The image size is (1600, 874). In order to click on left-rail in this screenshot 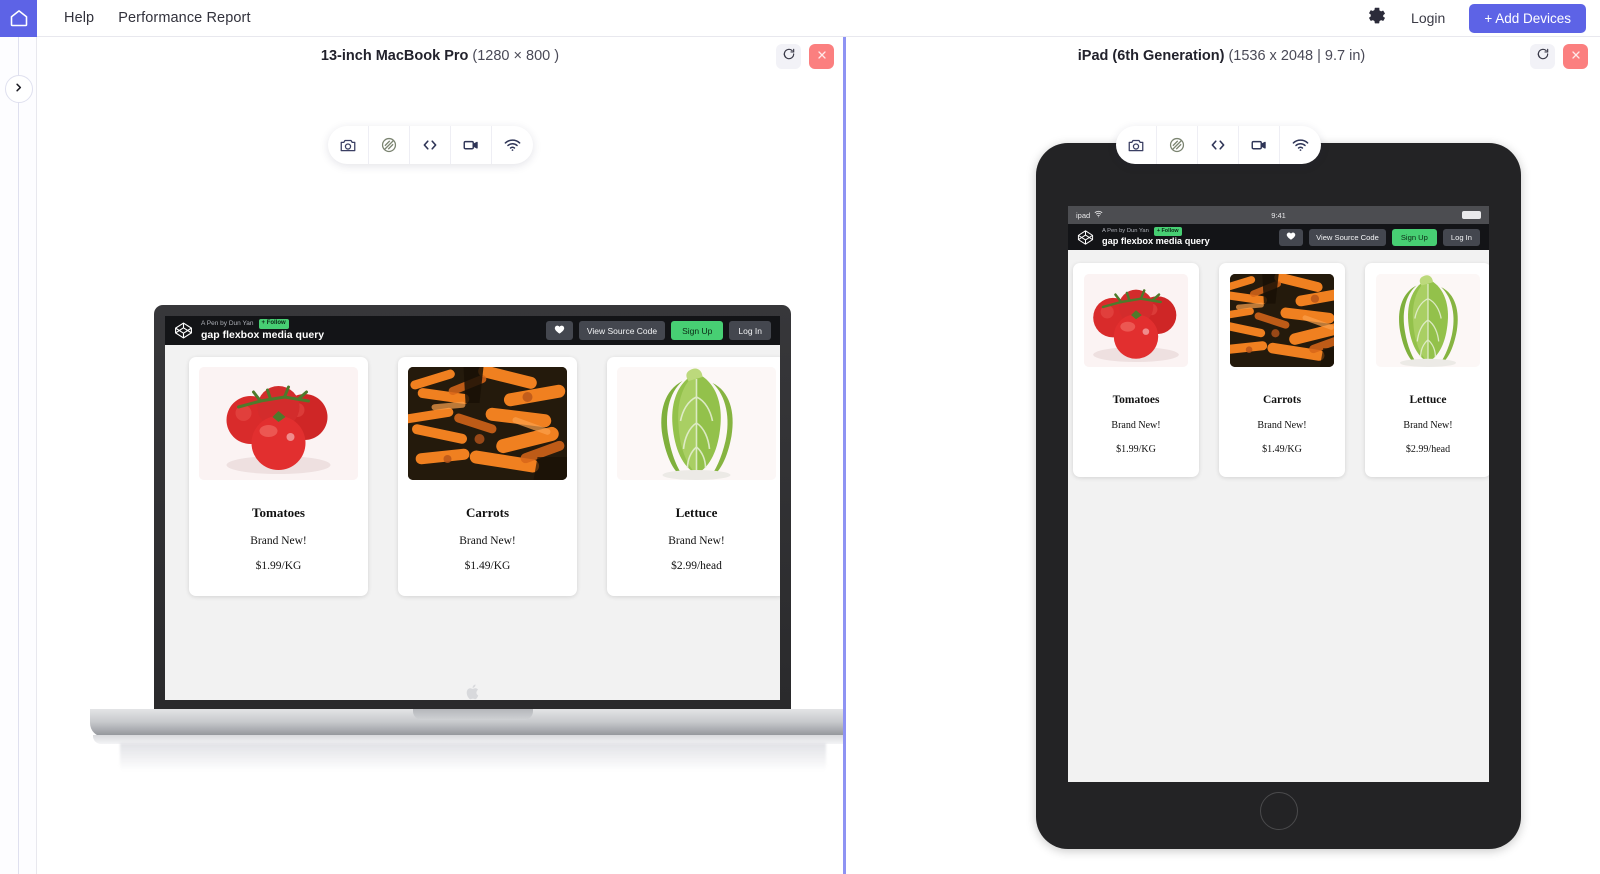, I will do `click(18, 455)`.